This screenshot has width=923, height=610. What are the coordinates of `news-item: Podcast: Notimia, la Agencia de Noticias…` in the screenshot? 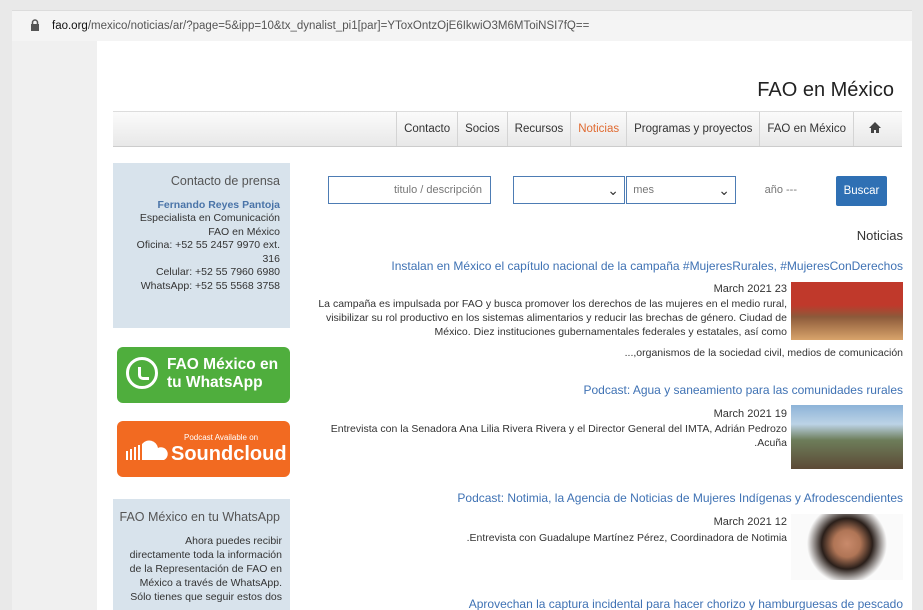 It's located at (553, 536).